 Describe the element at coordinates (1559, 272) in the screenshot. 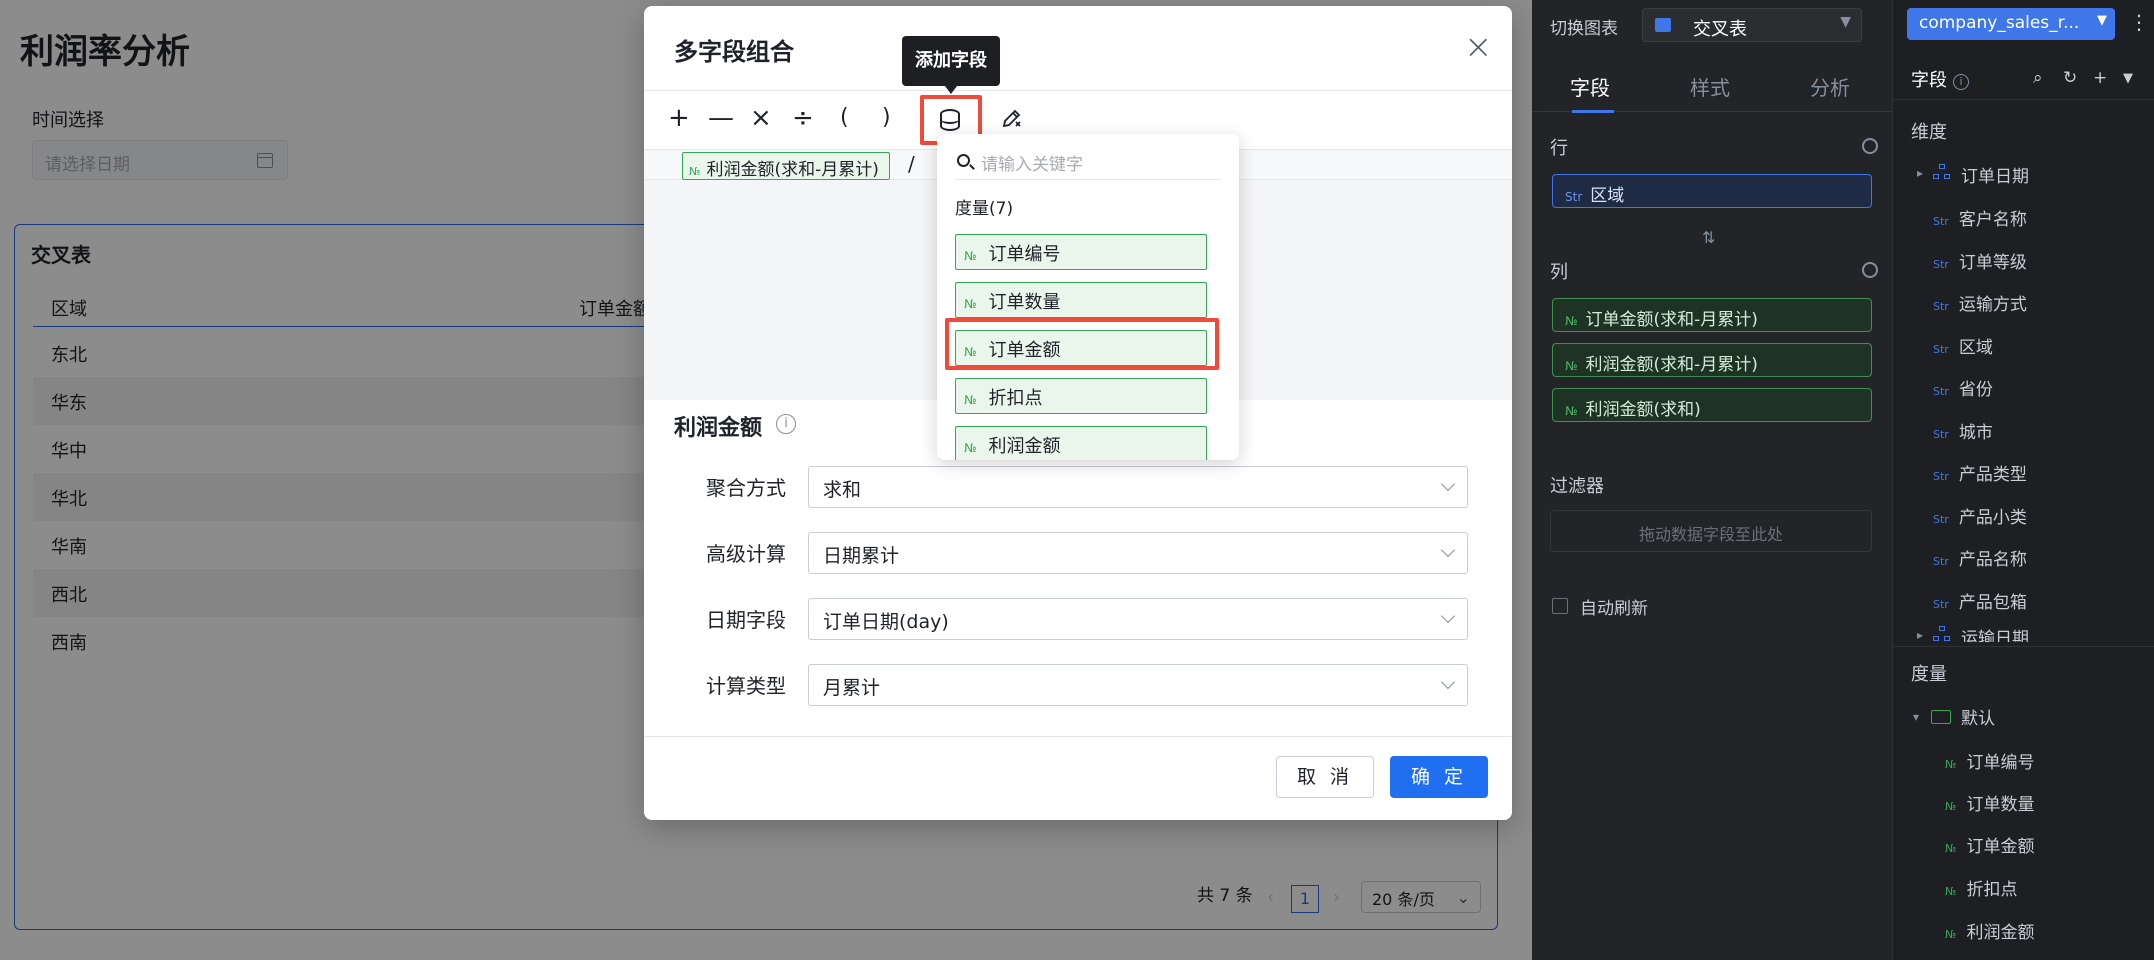

I see `columns-section-label: 列` at that location.